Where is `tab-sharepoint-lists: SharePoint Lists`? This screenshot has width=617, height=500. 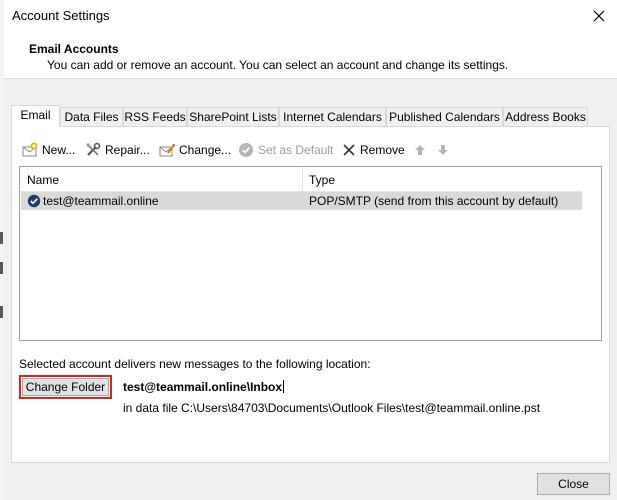
tab-sharepoint-lists: SharePoint Lists is located at coordinates (233, 116).